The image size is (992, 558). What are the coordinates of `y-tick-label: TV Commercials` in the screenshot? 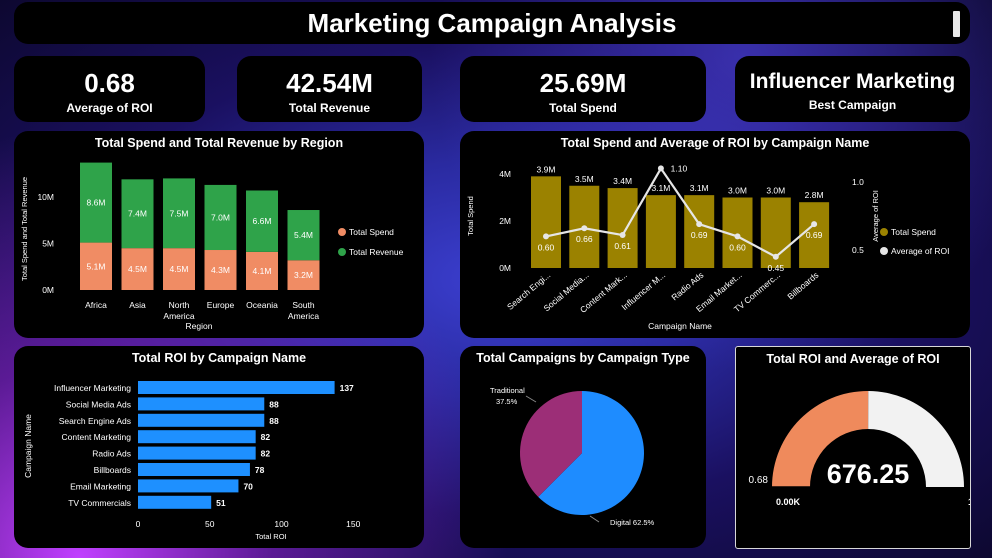 It's located at (99, 503).